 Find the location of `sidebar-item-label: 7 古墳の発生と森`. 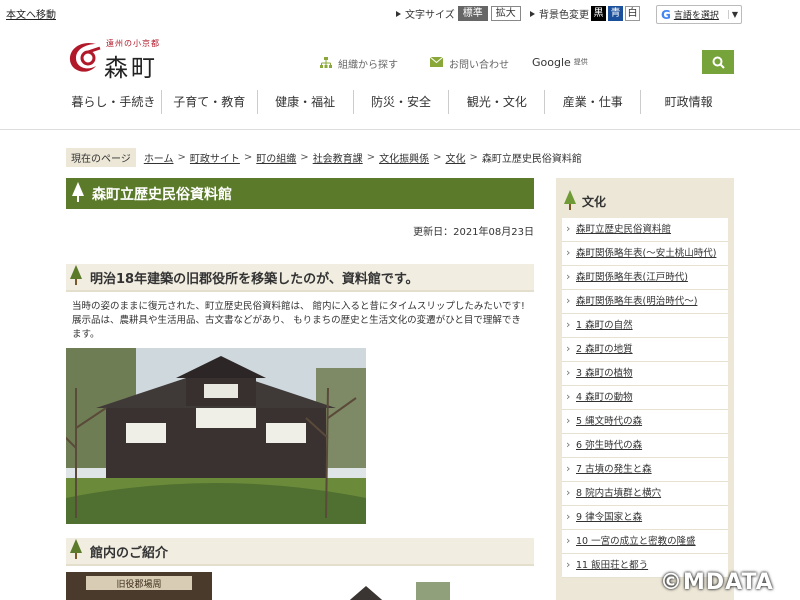

sidebar-item-label: 7 古墳の発生と森 is located at coordinates (614, 469).